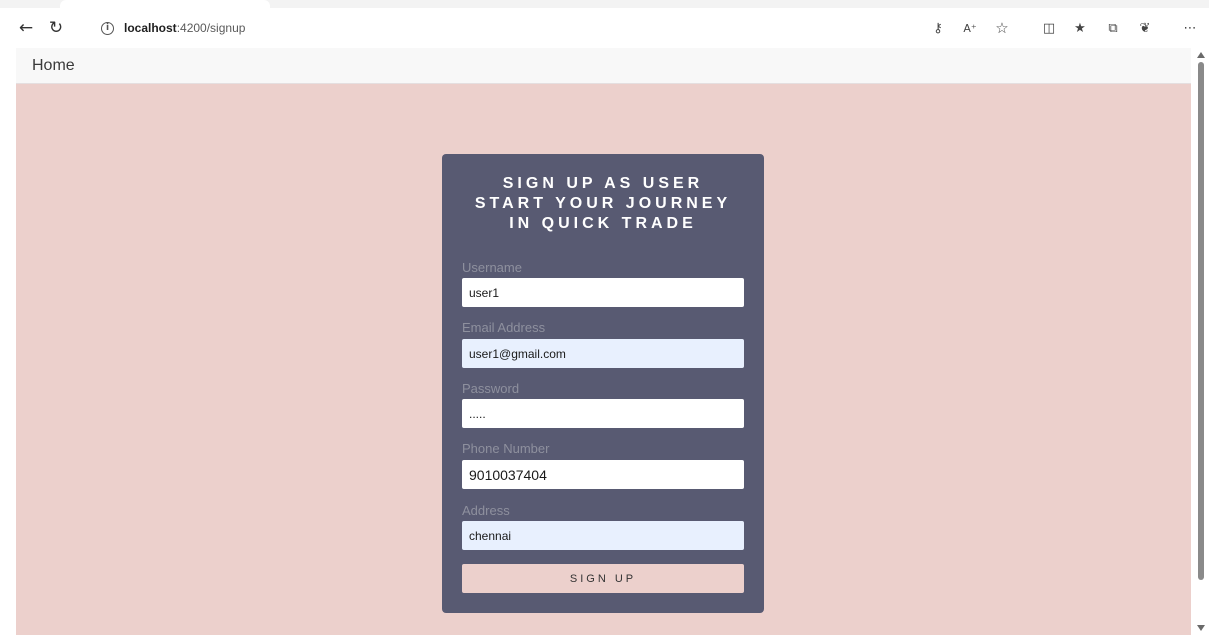  I want to click on signup-title-line1: SIGN UP AS USER, so click(603, 183).